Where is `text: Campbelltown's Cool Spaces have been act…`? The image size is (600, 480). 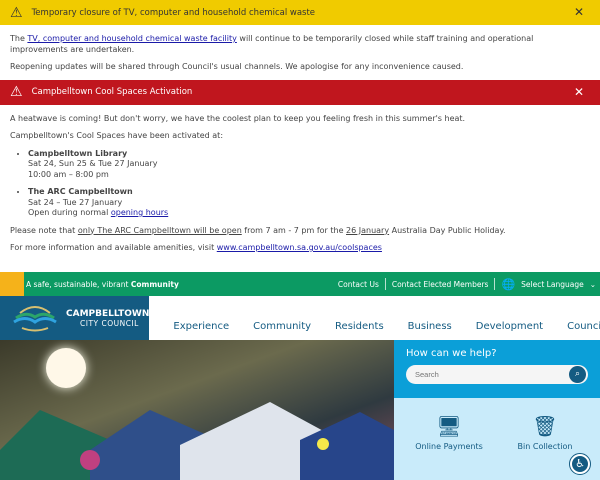 text: Campbelltown's Cool Spaces have been act… is located at coordinates (117, 135).